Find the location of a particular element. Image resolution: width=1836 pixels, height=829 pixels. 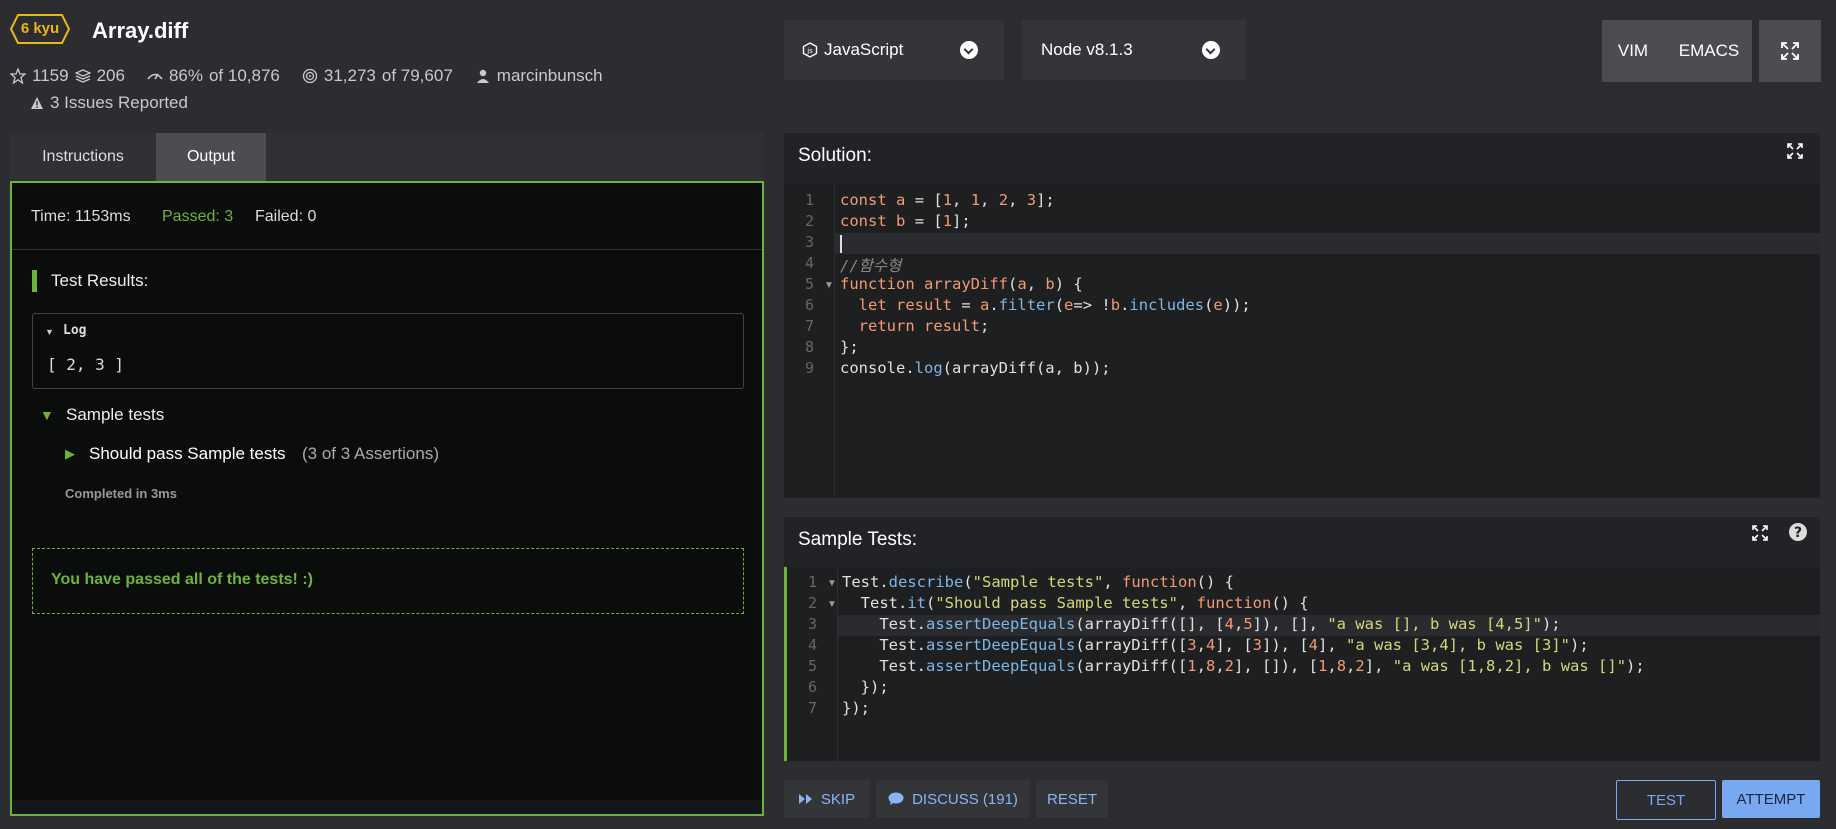

completed-in: Completed in 3ms is located at coordinates (121, 493).